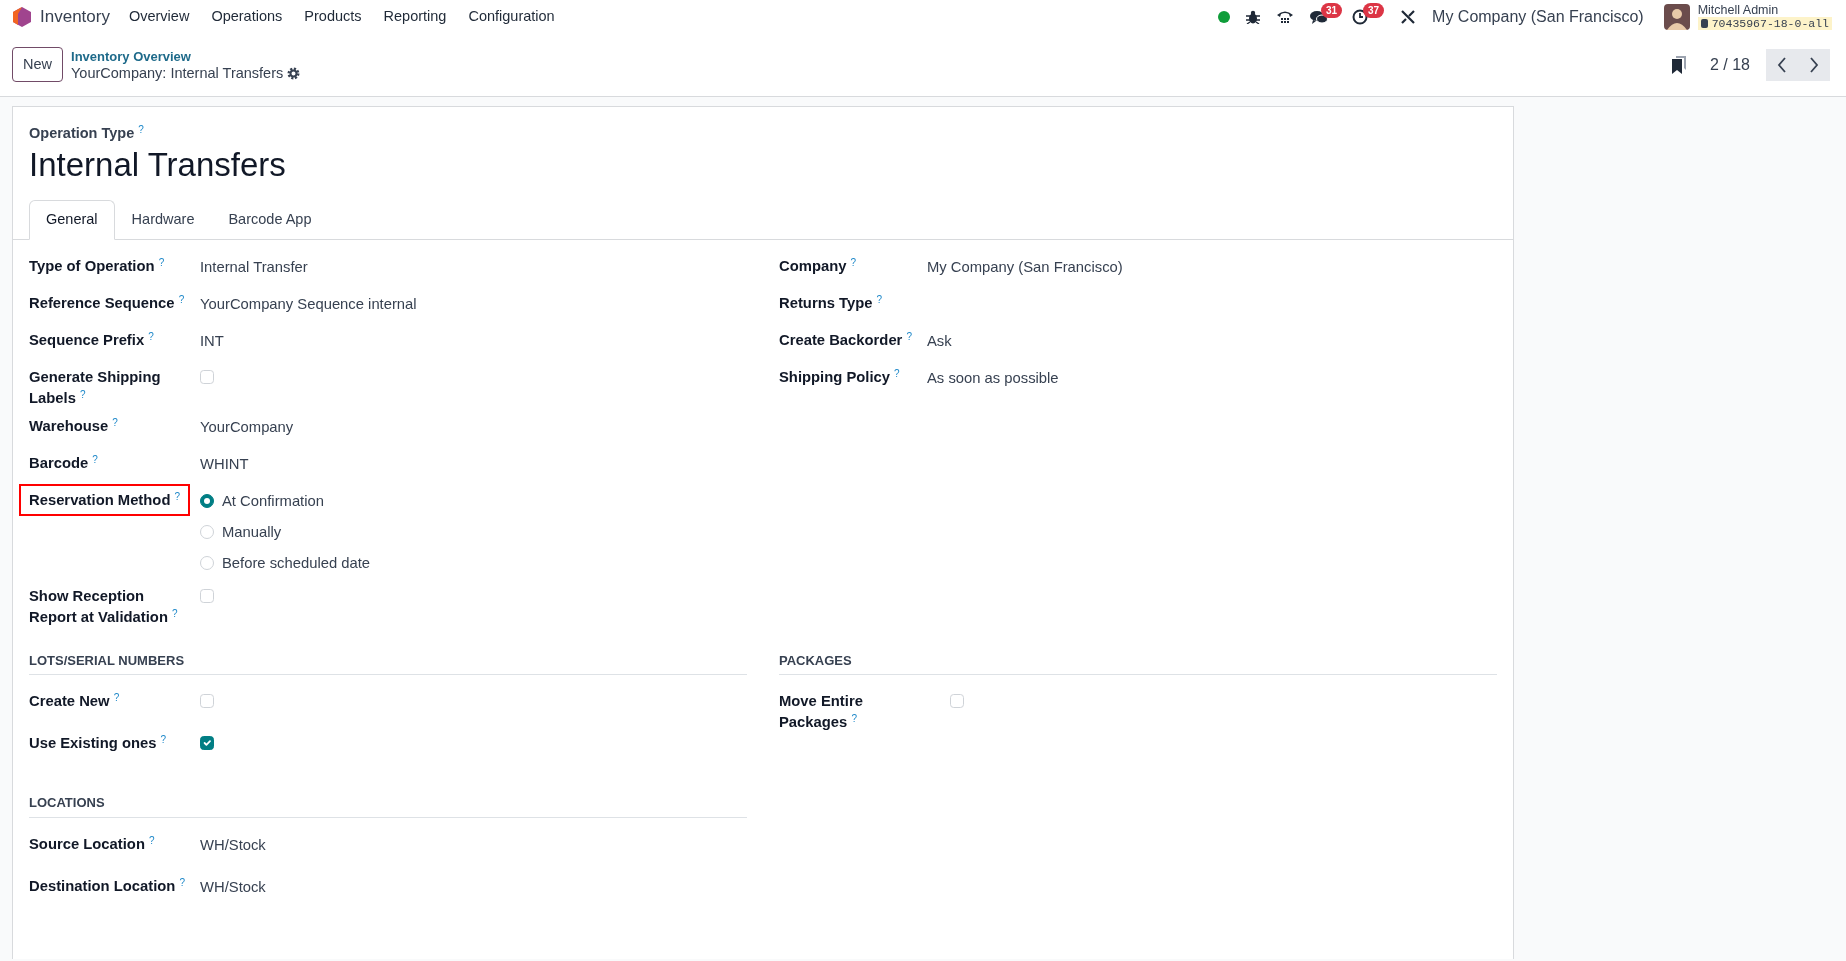 The height and width of the screenshot is (961, 1846). What do you see at coordinates (63, 462) in the screenshot?
I see `field-label: Barcode $^{?}$` at bounding box center [63, 462].